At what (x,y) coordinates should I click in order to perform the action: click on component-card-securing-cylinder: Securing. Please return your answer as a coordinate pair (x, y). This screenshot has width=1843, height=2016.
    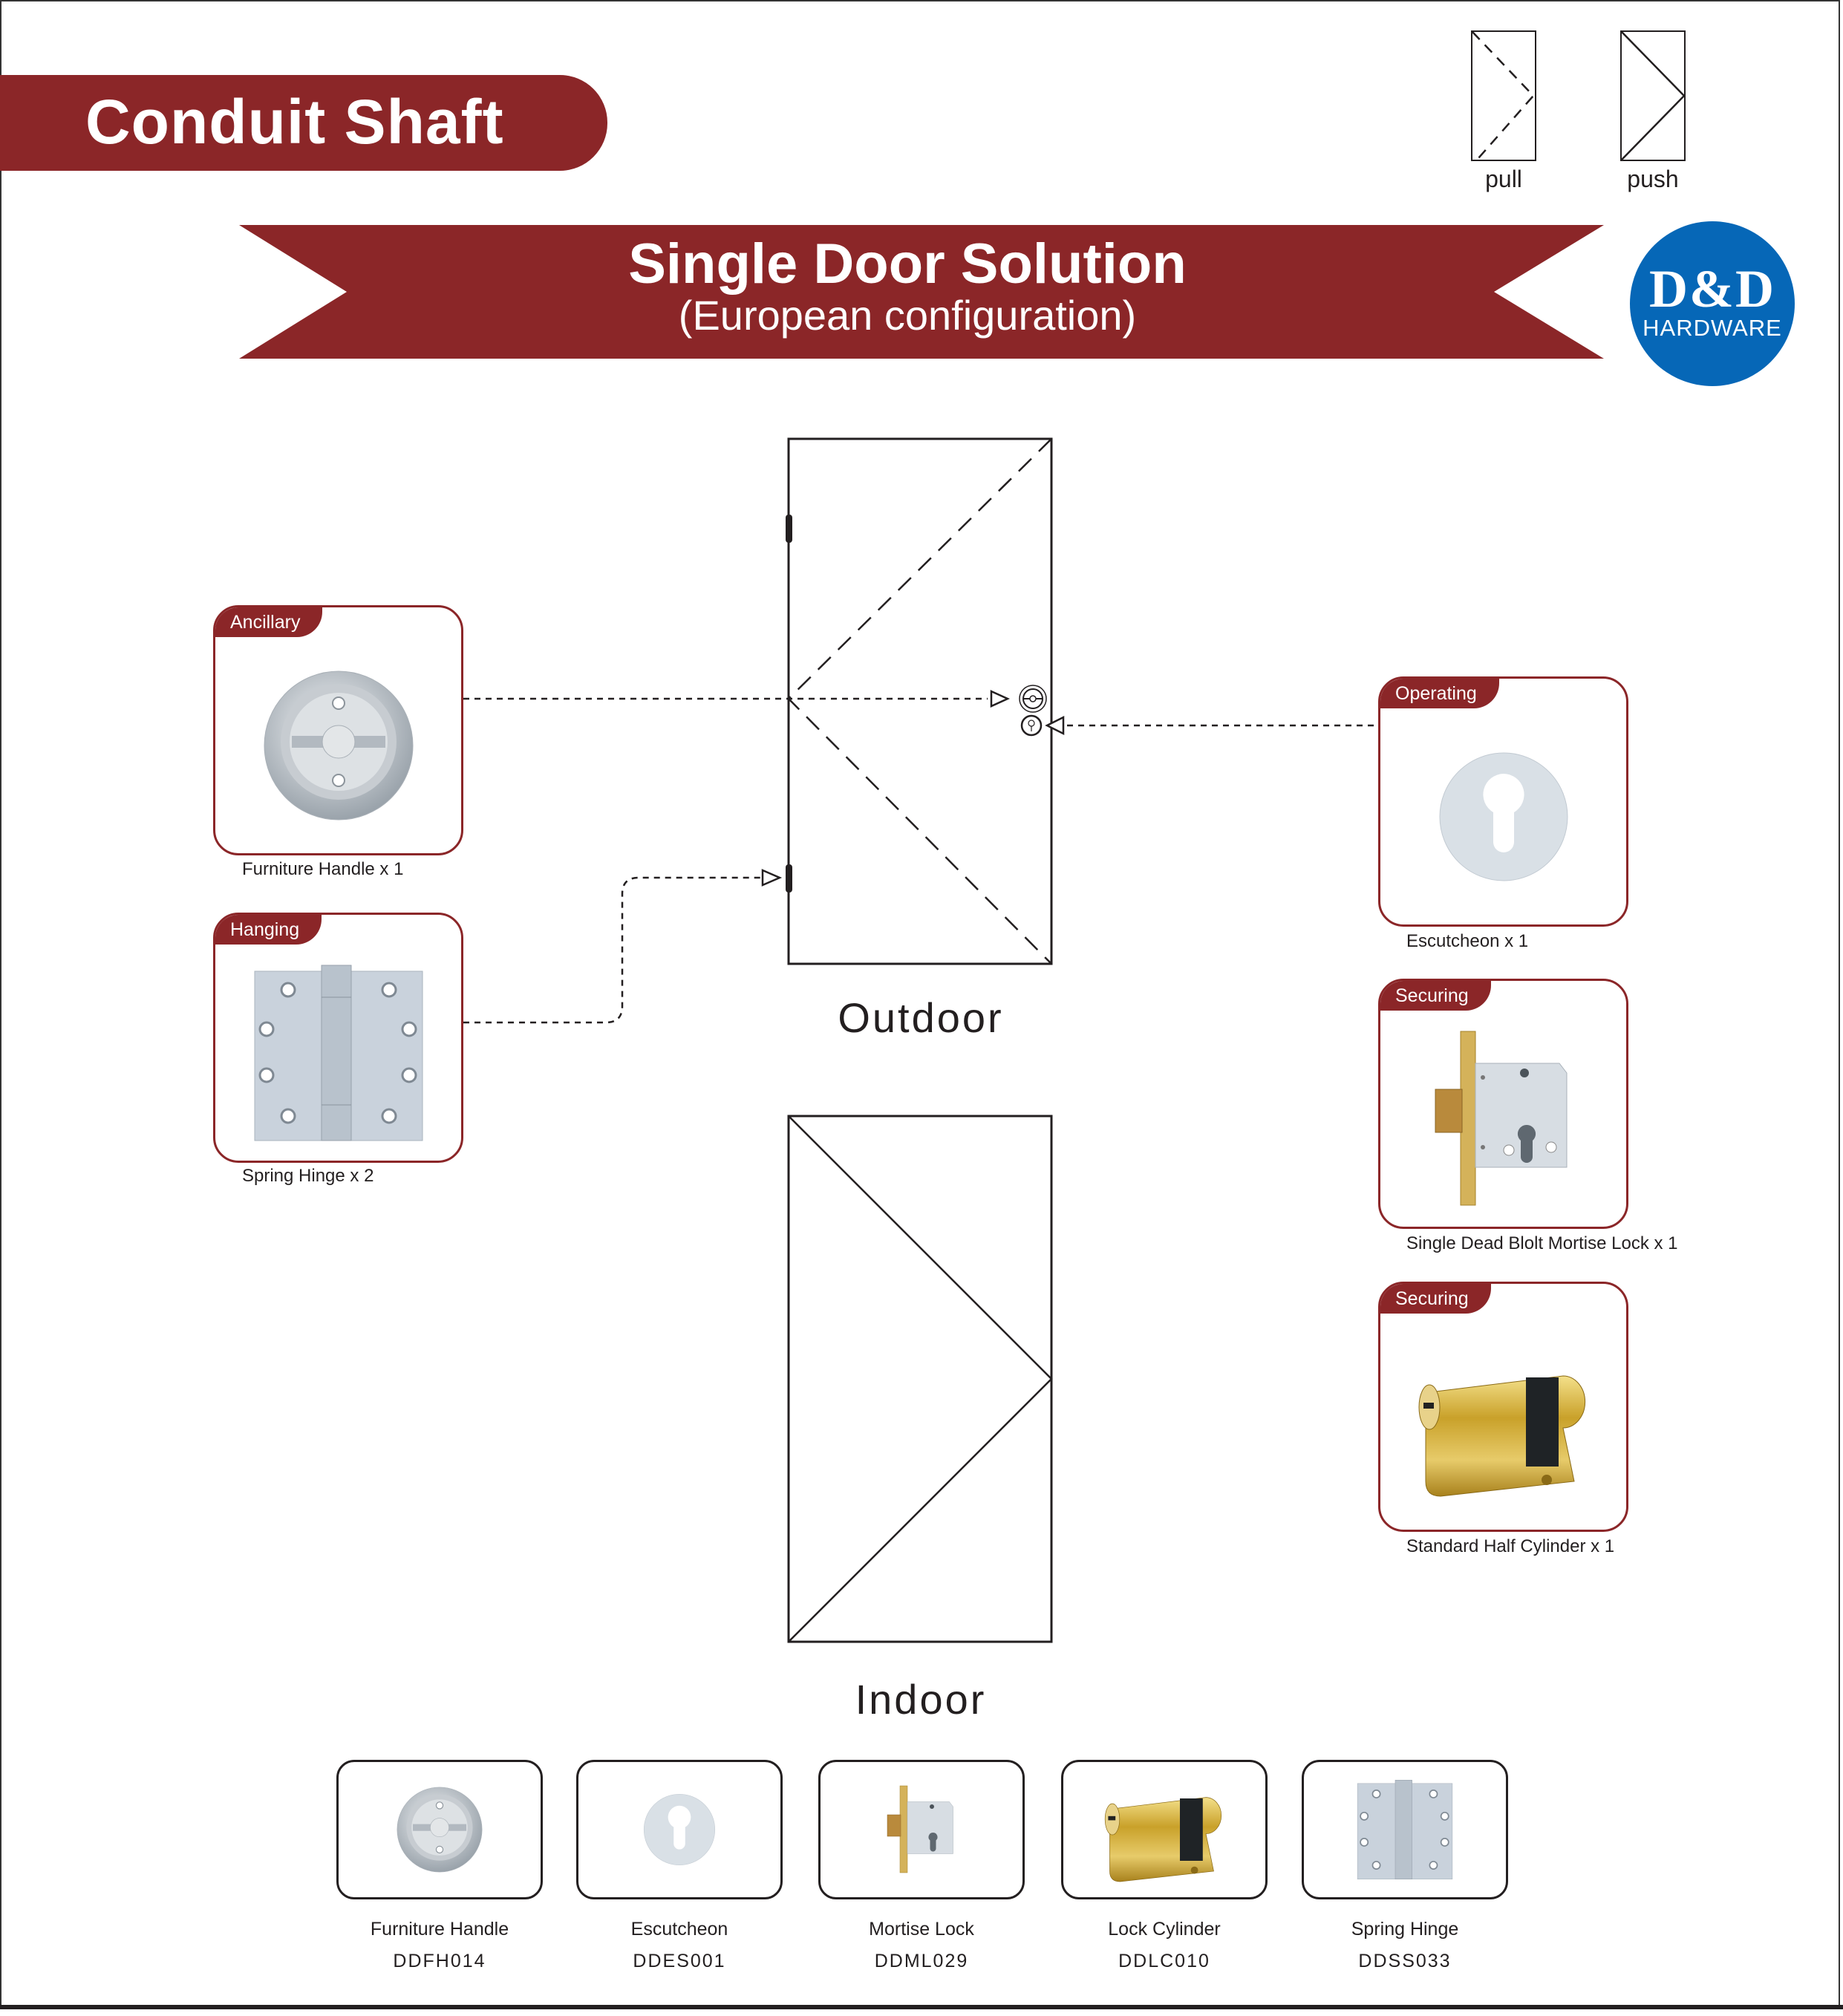
    Looking at the image, I should click on (1503, 1407).